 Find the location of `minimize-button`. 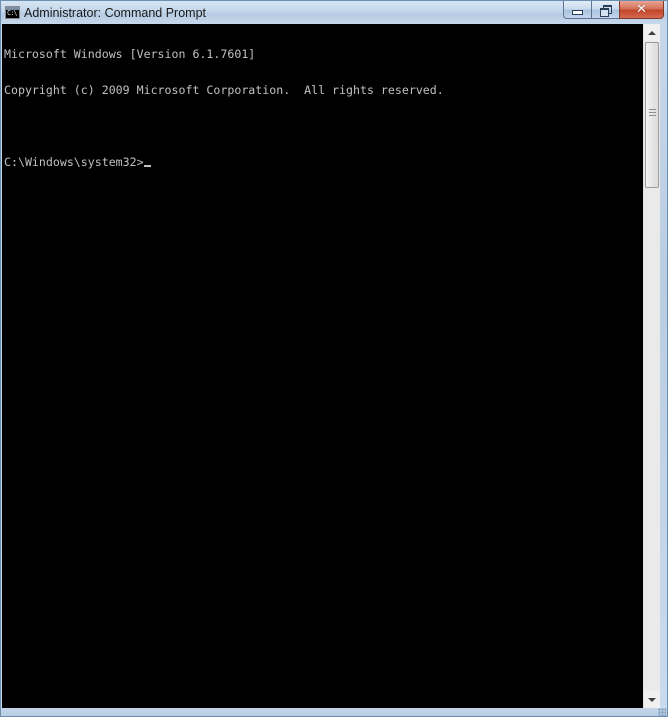

minimize-button is located at coordinates (577, 10).